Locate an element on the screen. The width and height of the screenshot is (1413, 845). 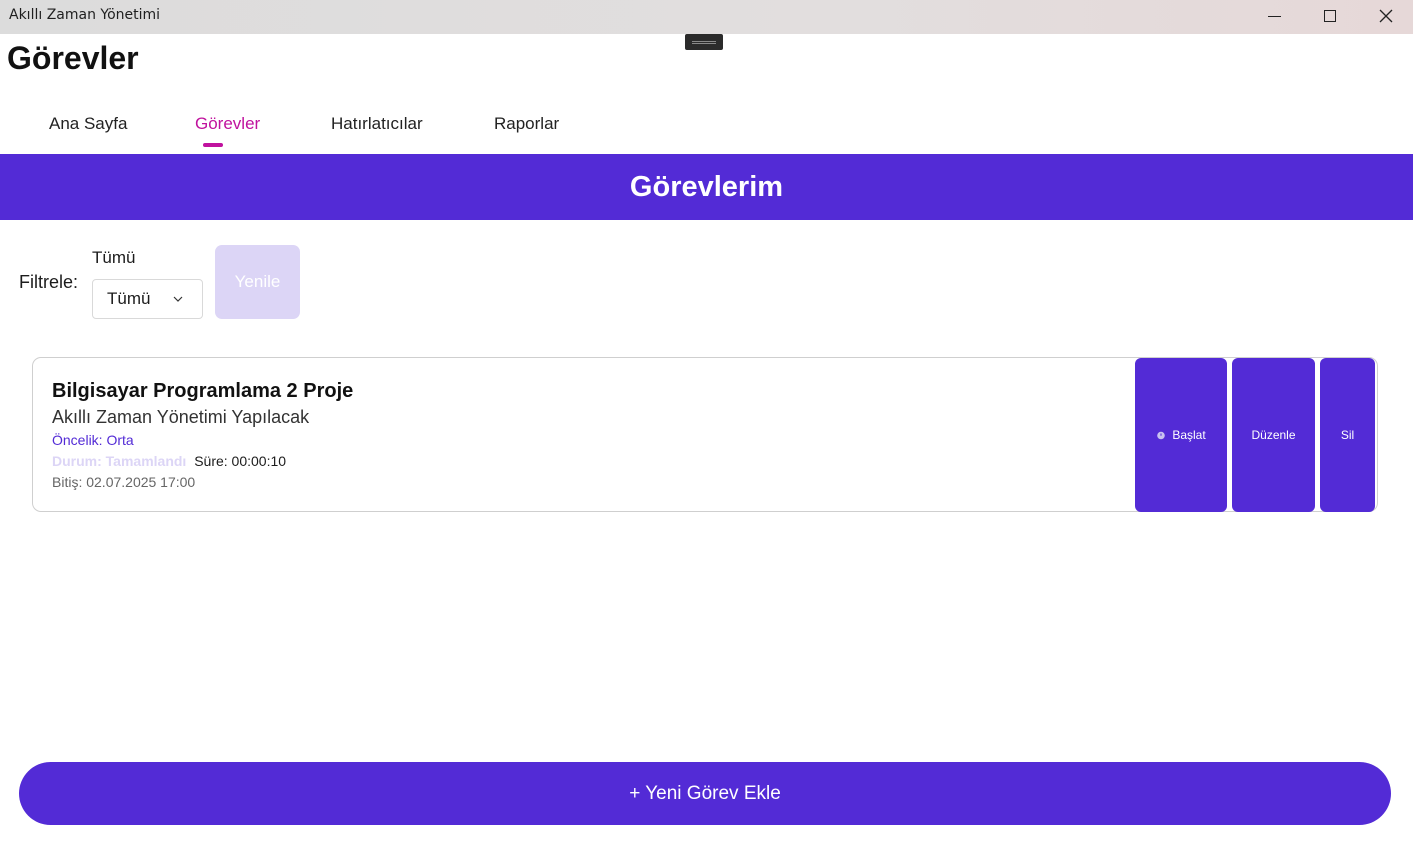
tab-tasks: Görevler is located at coordinates (227, 124).